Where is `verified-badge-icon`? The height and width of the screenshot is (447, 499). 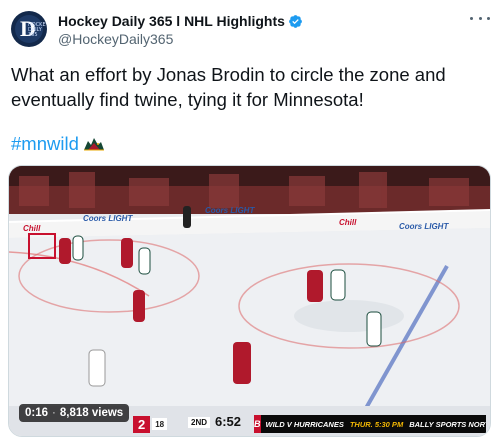
verified-badge-icon is located at coordinates (295, 21).